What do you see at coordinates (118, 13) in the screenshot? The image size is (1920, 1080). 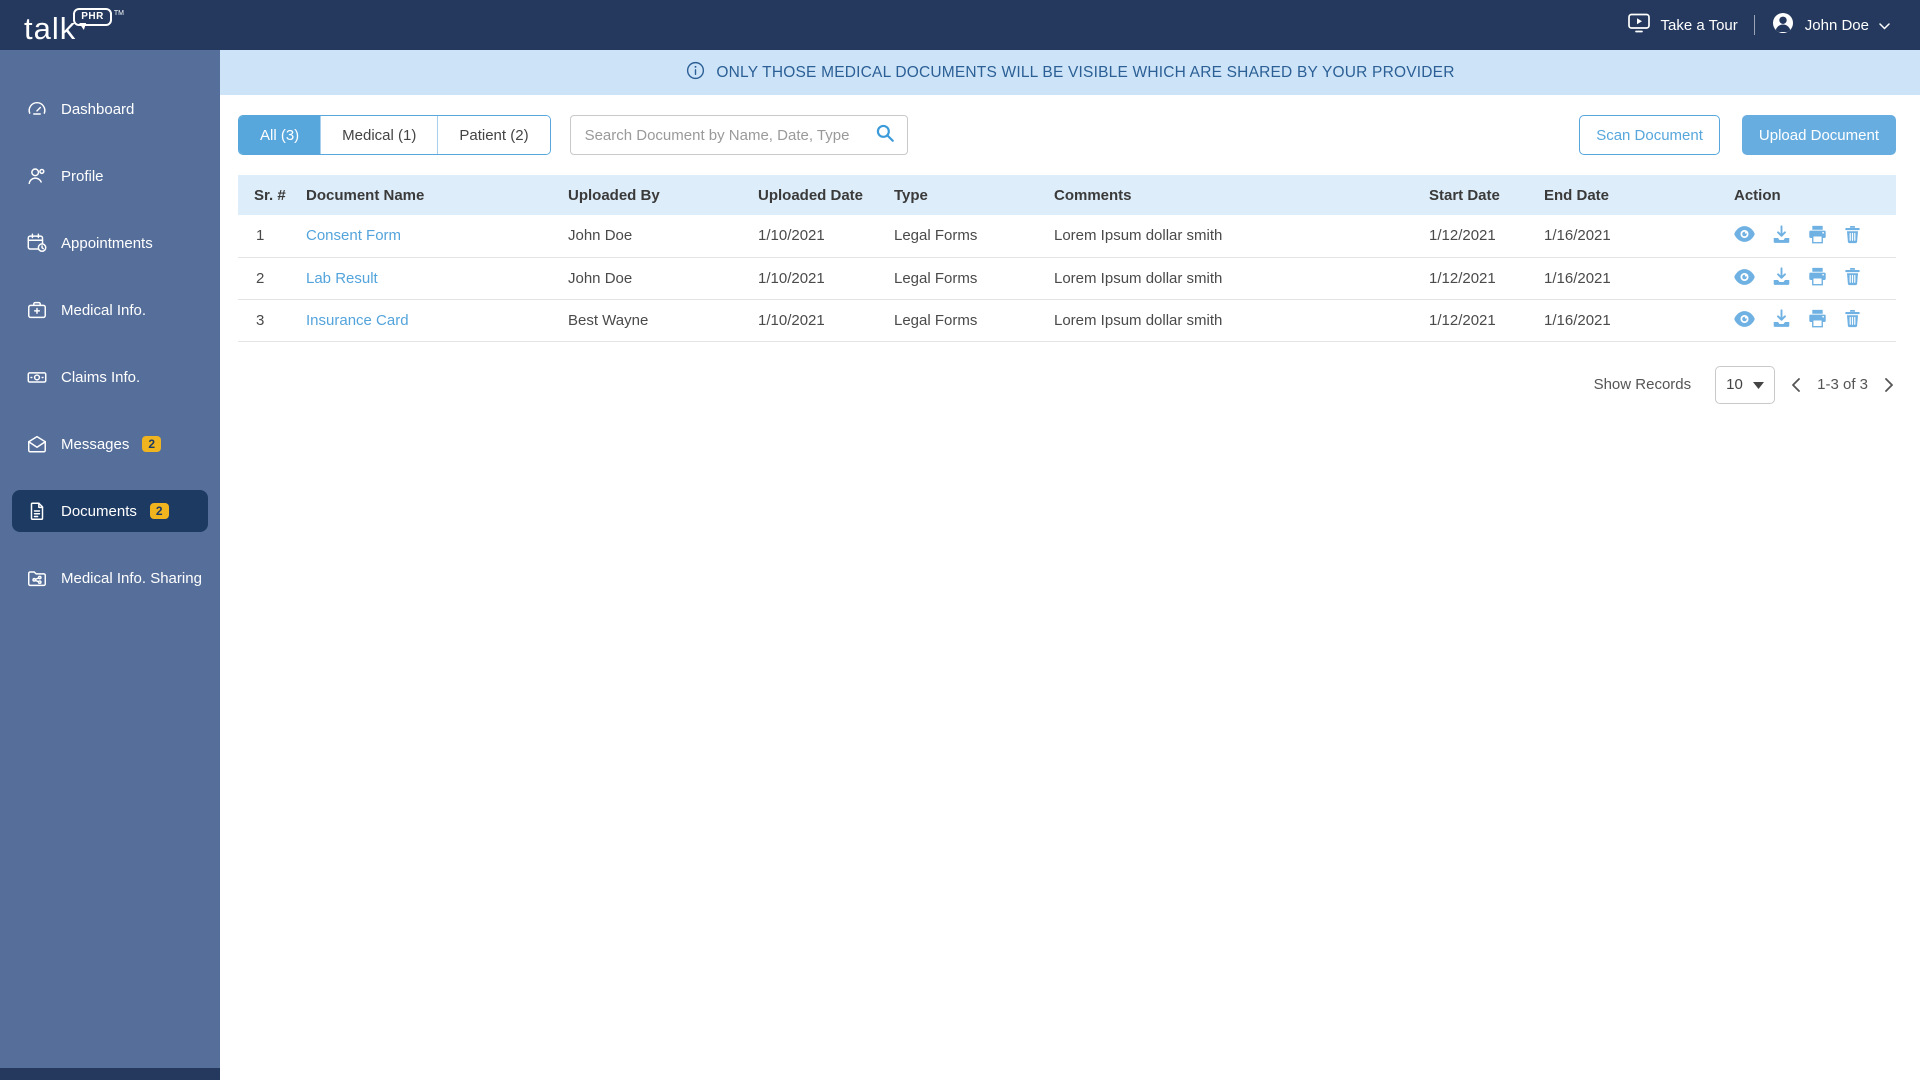 I see `logo-trademark: TM` at bounding box center [118, 13].